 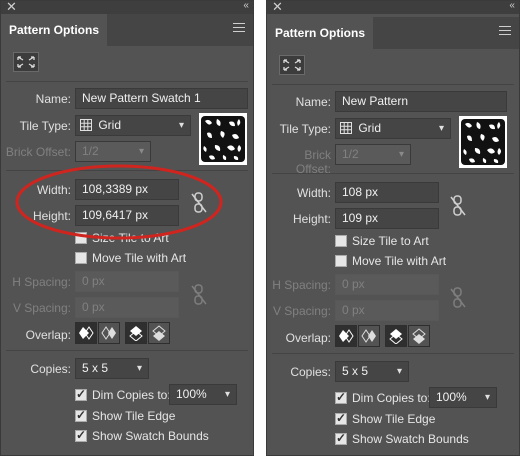 What do you see at coordinates (223, 139) in the screenshot?
I see `pattern-thumbnail` at bounding box center [223, 139].